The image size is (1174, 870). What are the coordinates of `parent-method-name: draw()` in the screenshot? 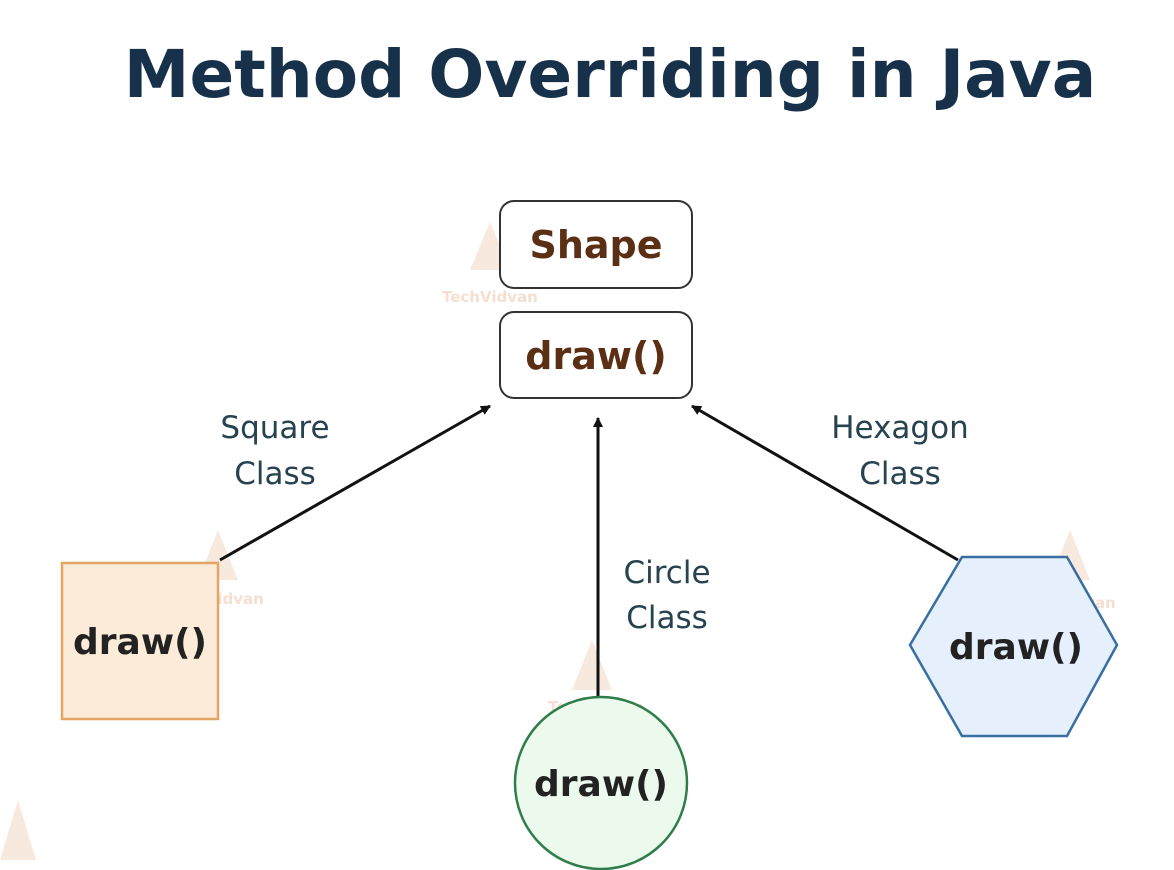 It's located at (595, 356).